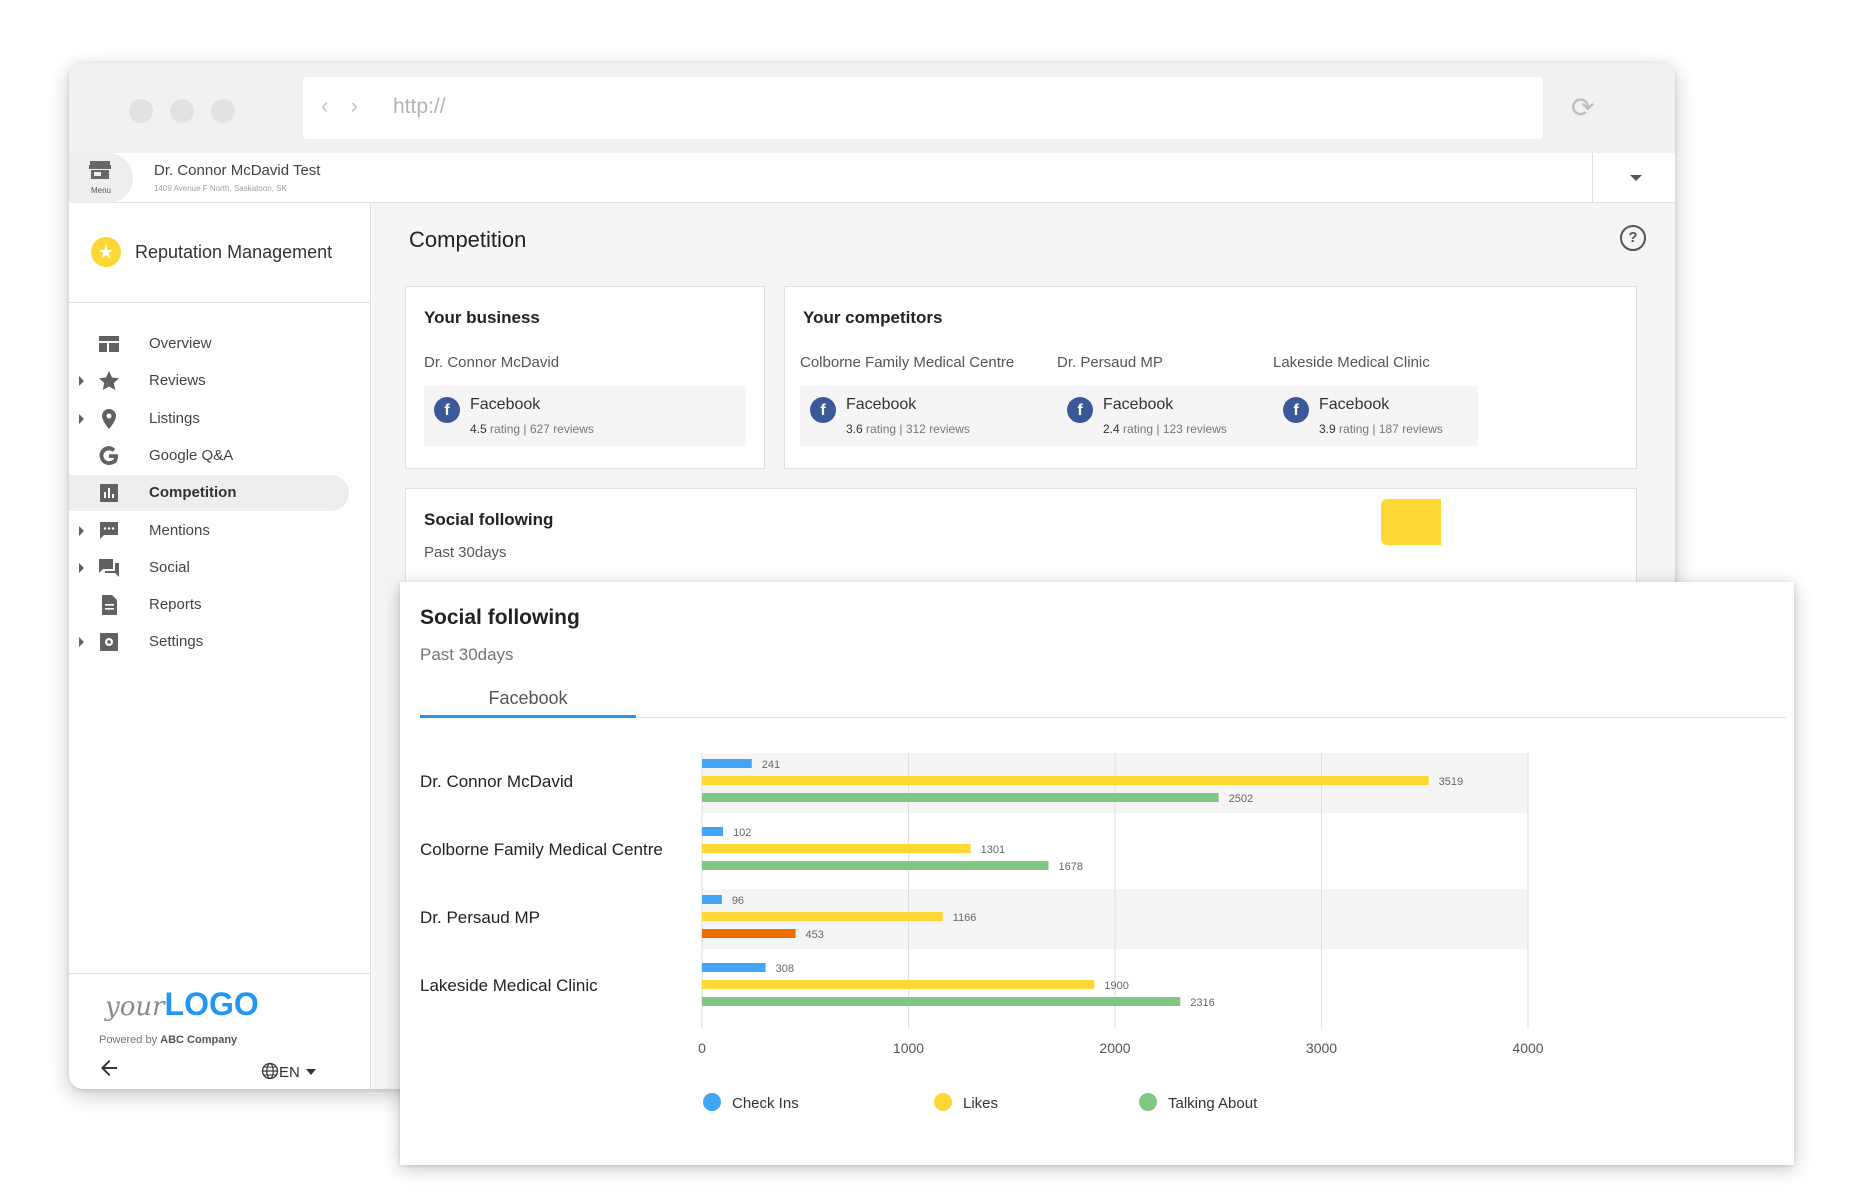 The width and height of the screenshot is (1859, 1192). Describe the element at coordinates (419, 107) in the screenshot. I see `url-text: http://` at that location.